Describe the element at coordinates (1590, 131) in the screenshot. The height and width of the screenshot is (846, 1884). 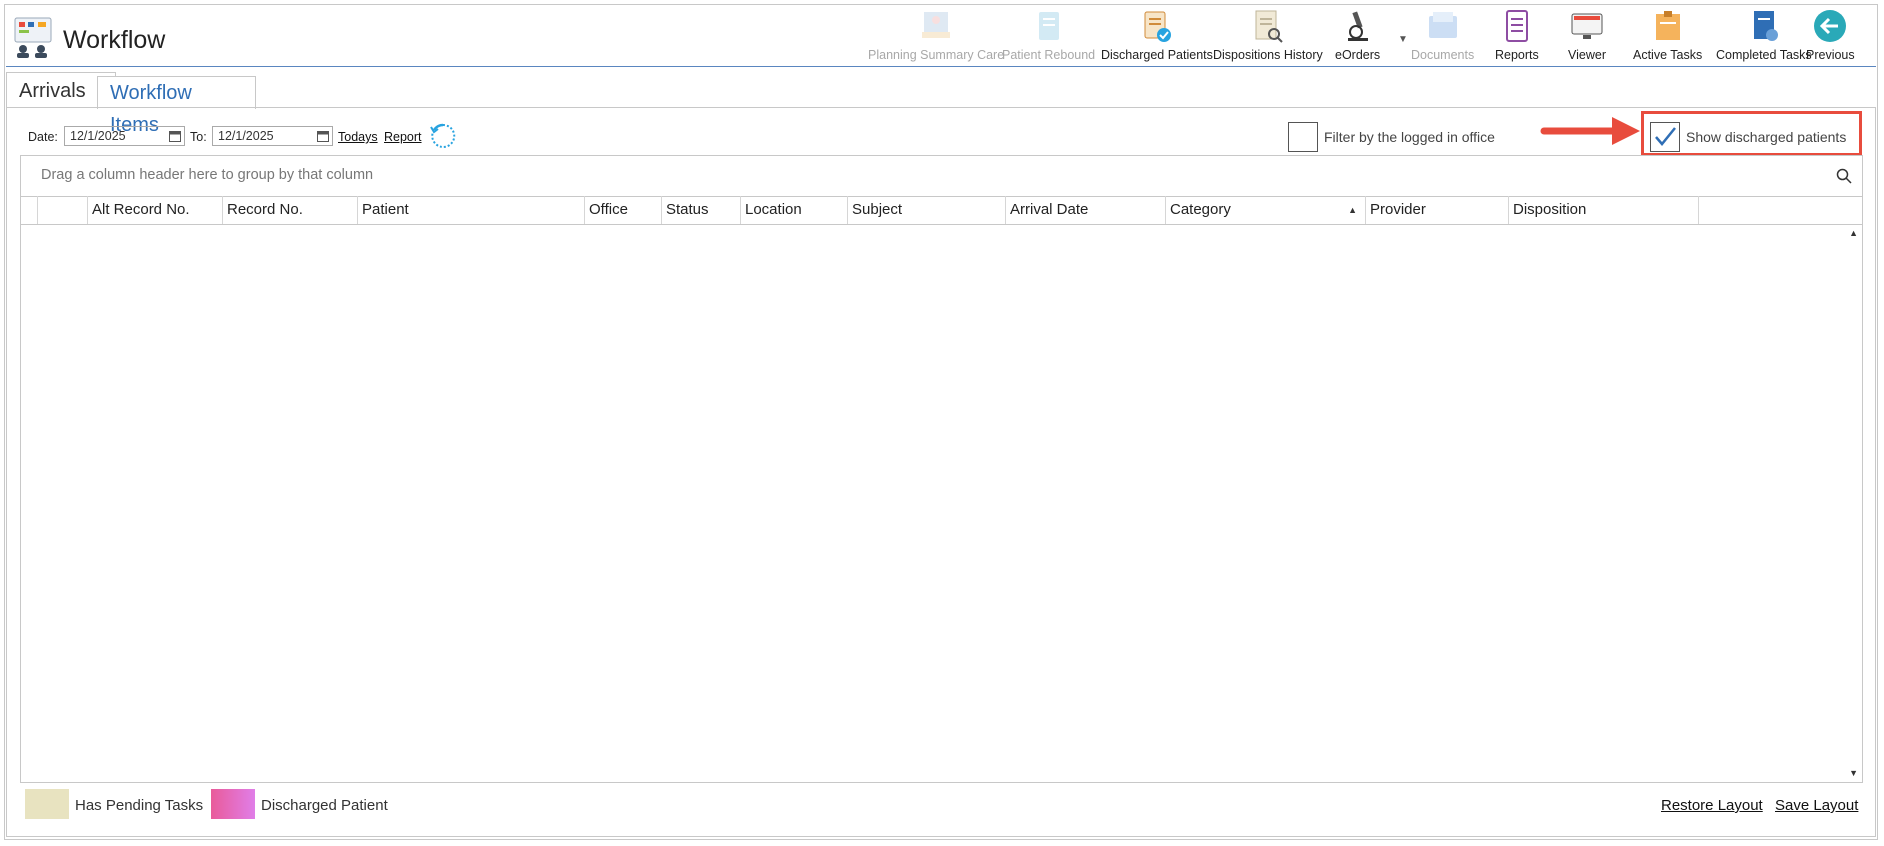
I see `annotation-arrow-icon` at that location.